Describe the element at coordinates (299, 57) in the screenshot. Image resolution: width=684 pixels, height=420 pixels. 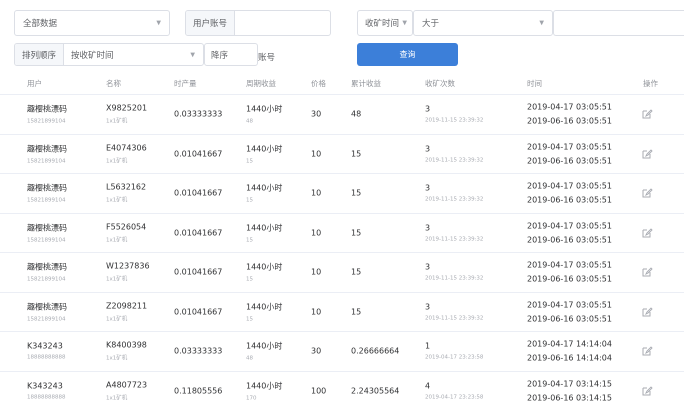
I see `account-field: 账号` at that location.